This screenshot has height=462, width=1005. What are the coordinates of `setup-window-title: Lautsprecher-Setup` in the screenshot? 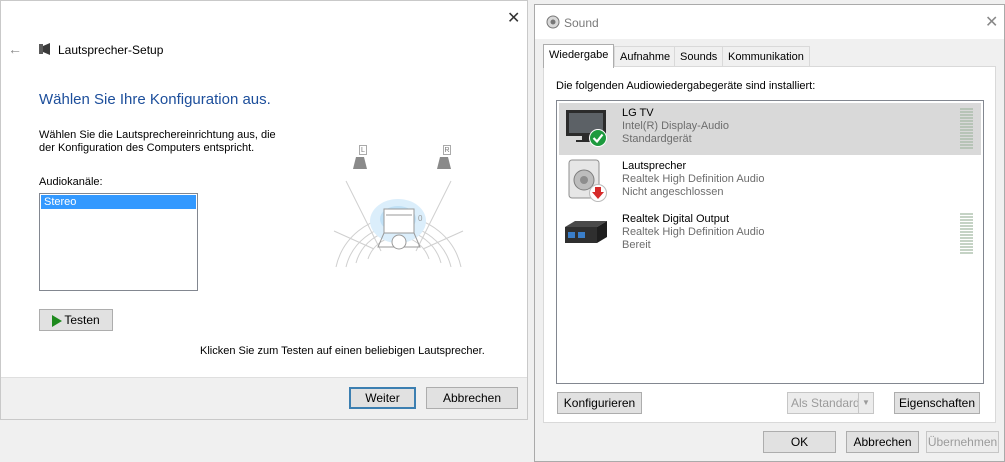 It's located at (111, 50).